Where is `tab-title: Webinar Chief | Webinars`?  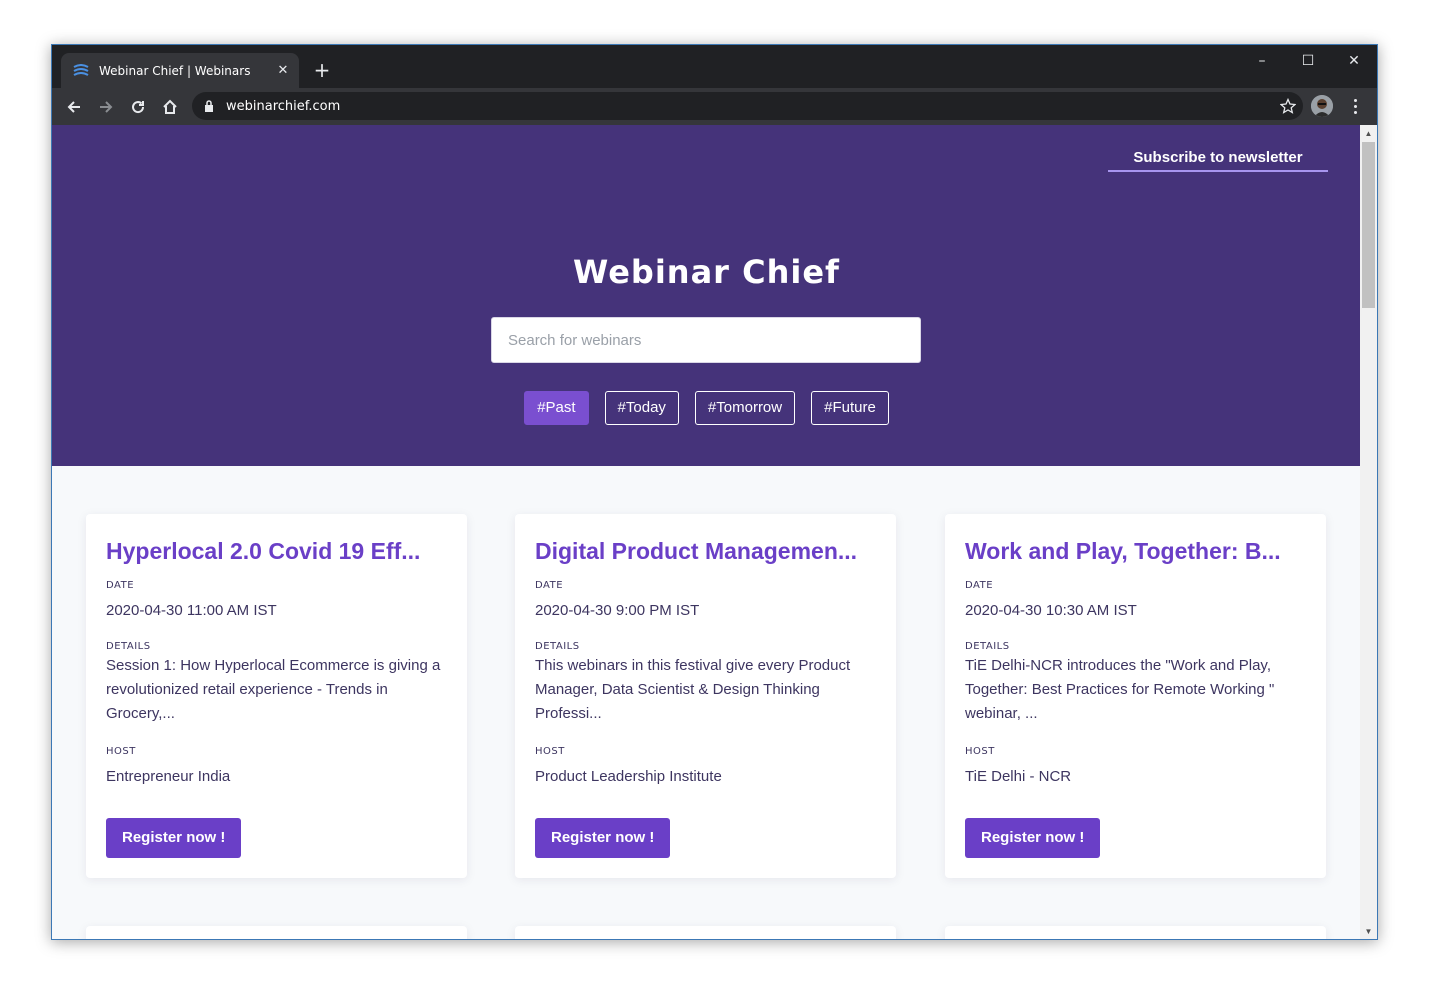
tab-title: Webinar Chief | Webinars is located at coordinates (175, 70).